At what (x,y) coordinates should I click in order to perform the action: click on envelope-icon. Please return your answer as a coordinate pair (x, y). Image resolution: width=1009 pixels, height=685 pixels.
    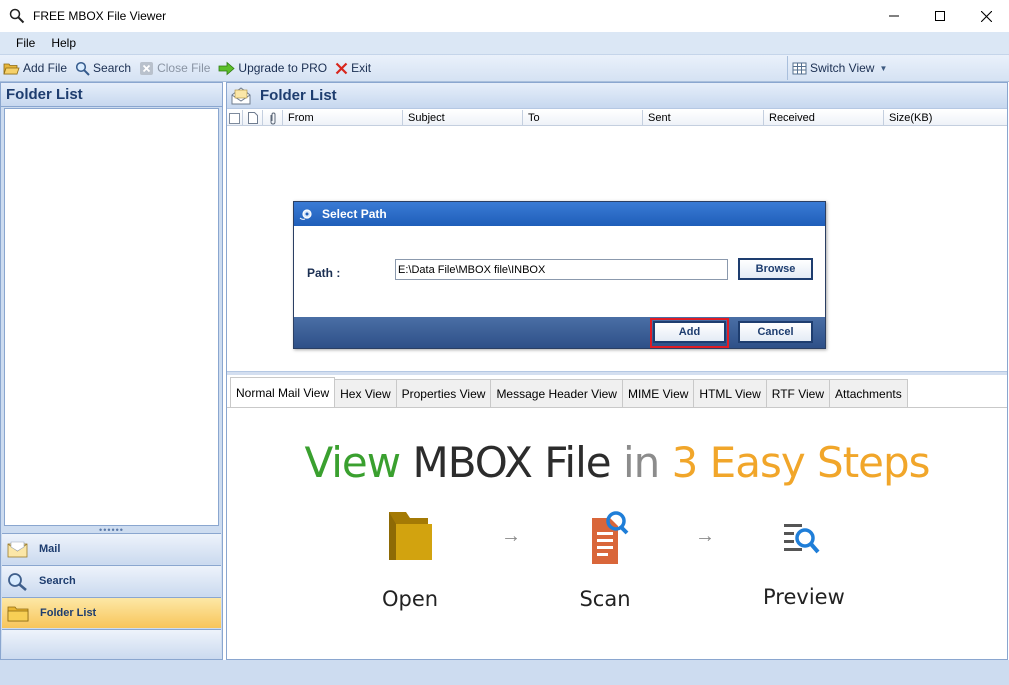
    Looking at the image, I should click on (17, 549).